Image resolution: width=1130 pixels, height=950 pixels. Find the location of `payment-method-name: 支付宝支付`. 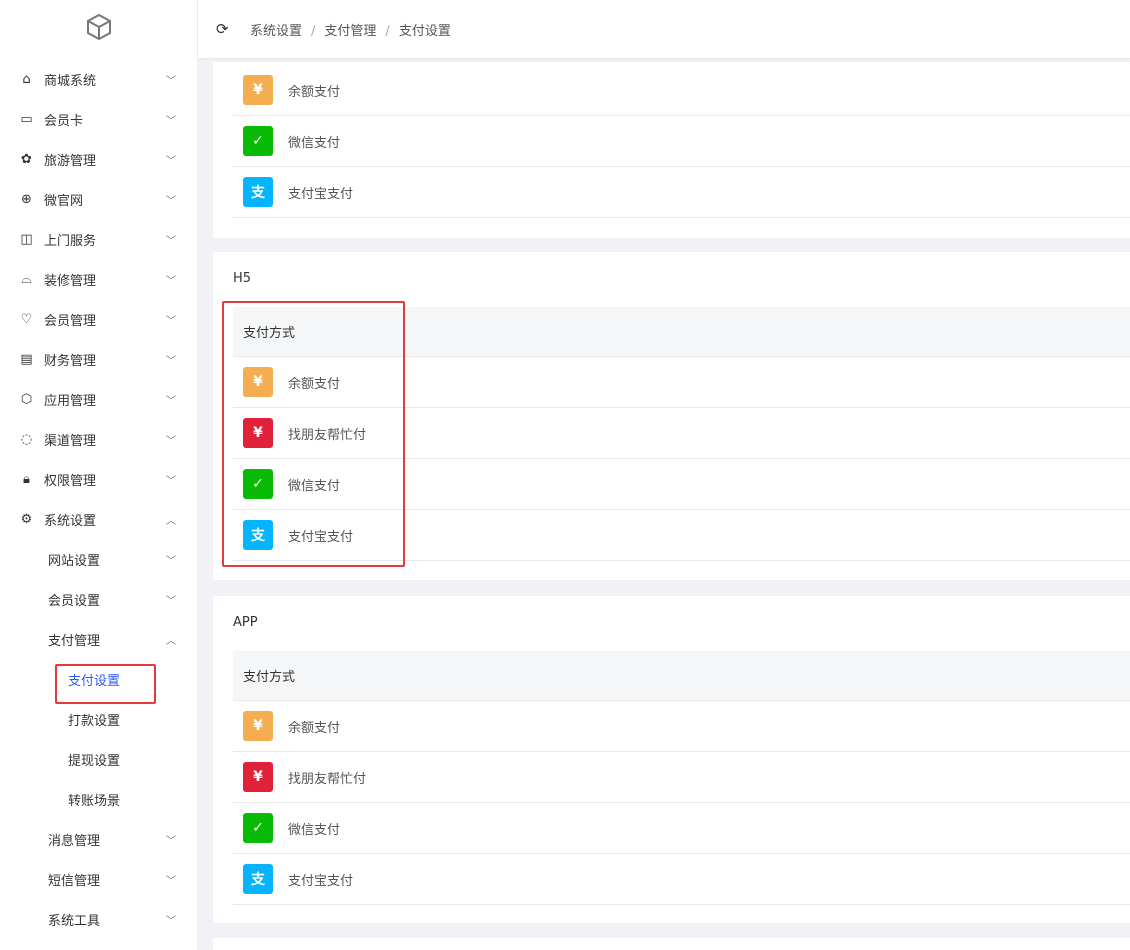

payment-method-name: 支付宝支付 is located at coordinates (321, 881).